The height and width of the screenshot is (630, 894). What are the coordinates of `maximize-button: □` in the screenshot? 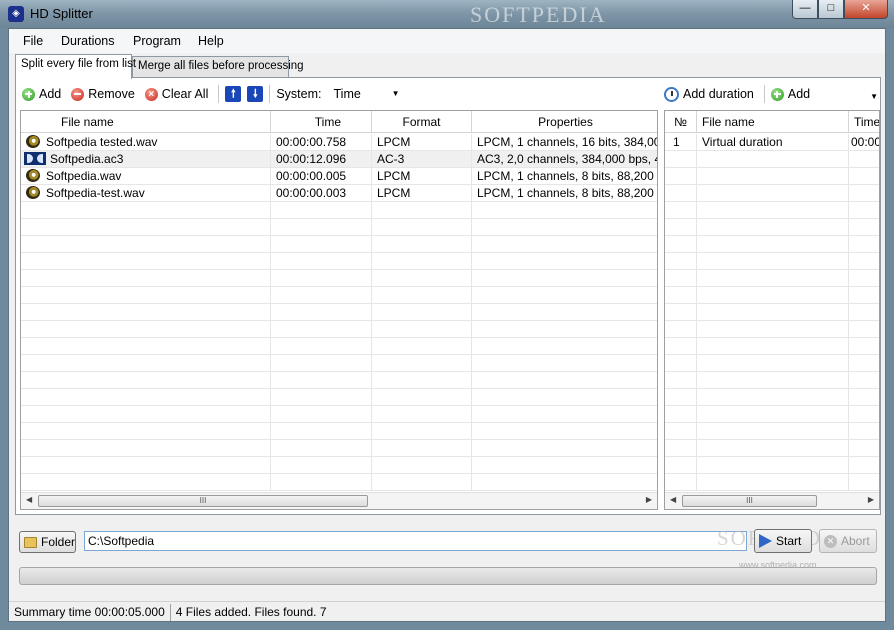 It's located at (831, 9).